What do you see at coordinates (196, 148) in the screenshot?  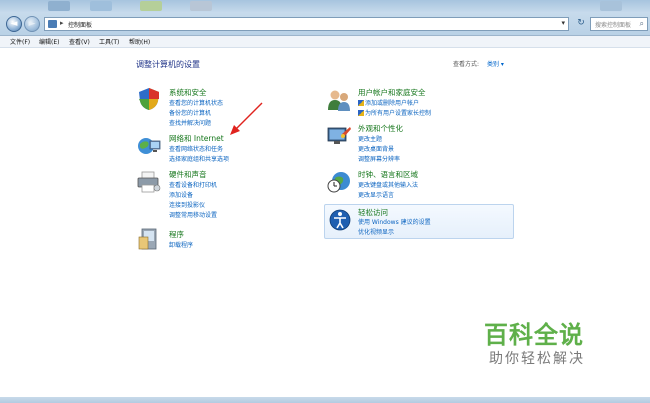 I see `link-network-status: 查看网络状态和任务` at bounding box center [196, 148].